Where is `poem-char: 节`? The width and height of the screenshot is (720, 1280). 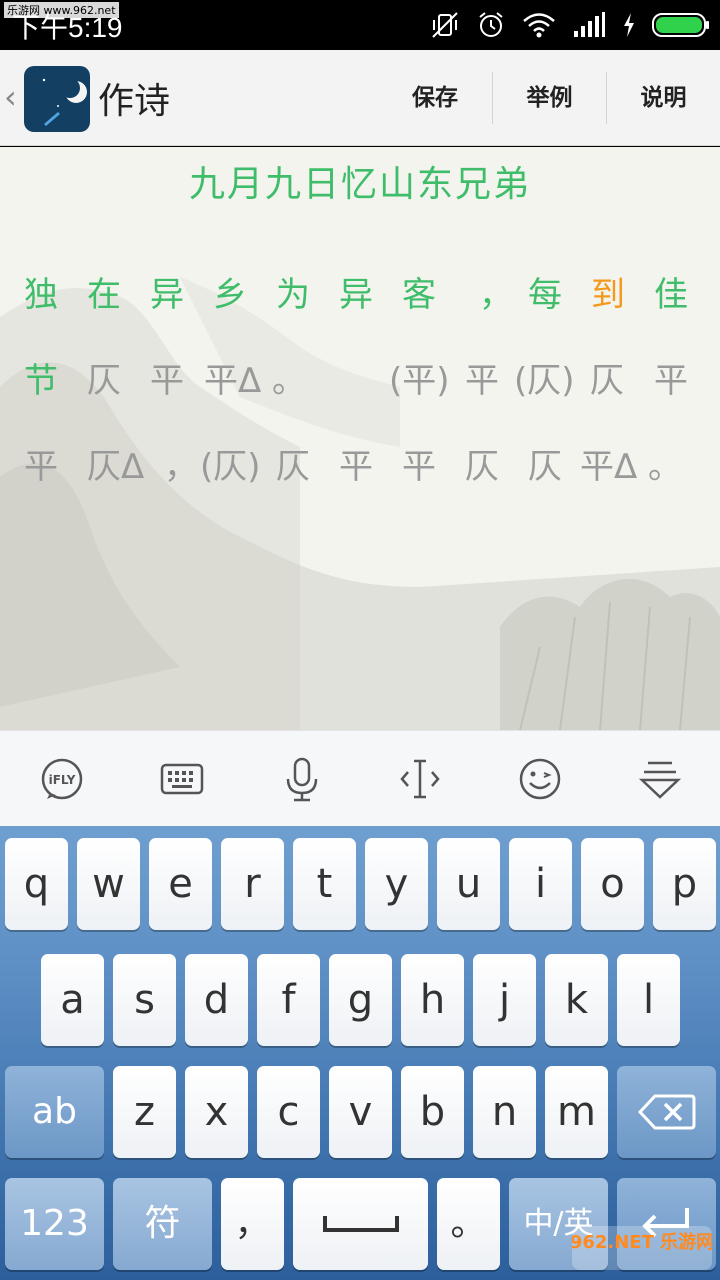 poem-char: 节 is located at coordinates (41, 377).